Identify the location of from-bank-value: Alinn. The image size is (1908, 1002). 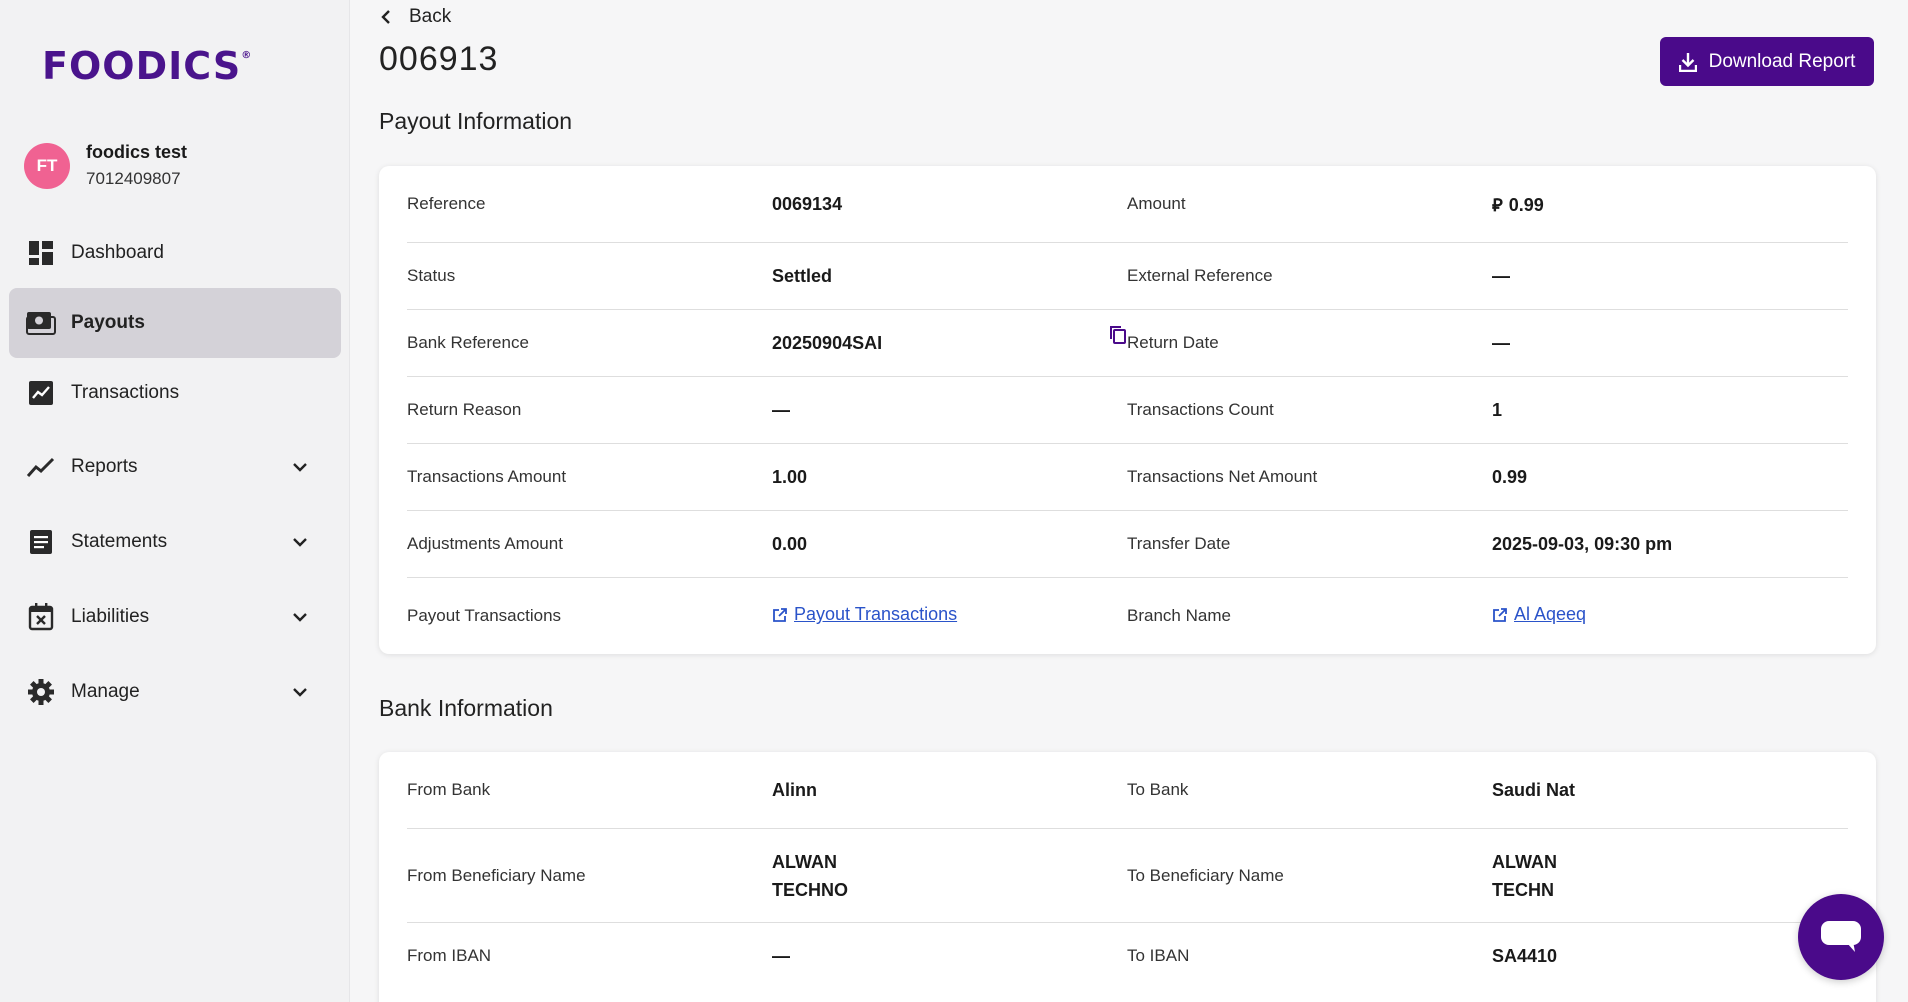
(794, 789).